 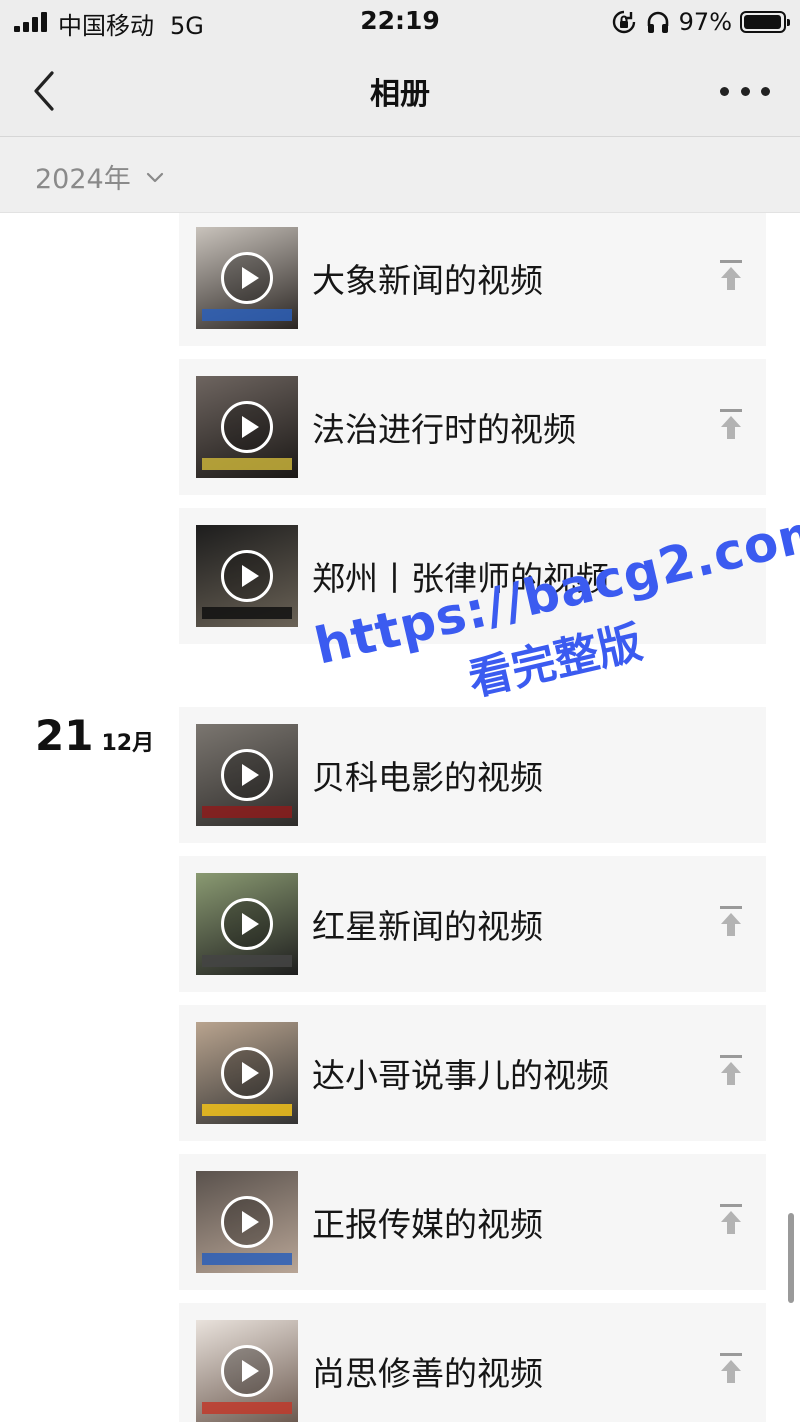 I want to click on date-header: 21 12月, so click(x=94, y=735).